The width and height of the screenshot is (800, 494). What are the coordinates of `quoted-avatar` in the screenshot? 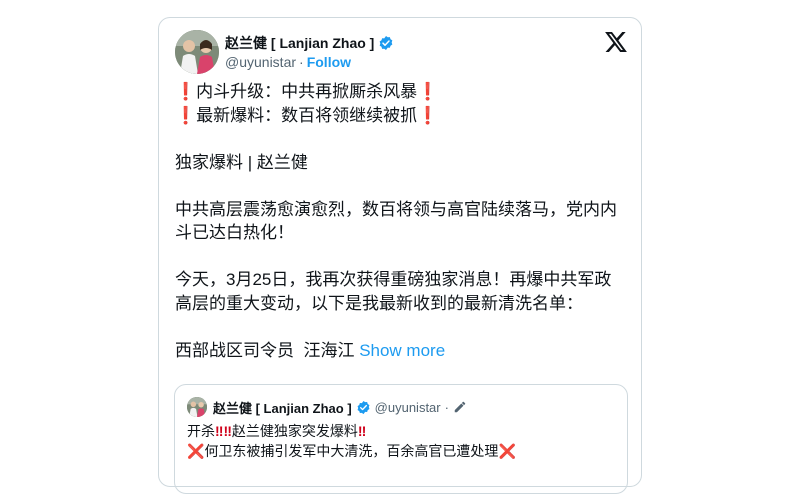 It's located at (197, 407).